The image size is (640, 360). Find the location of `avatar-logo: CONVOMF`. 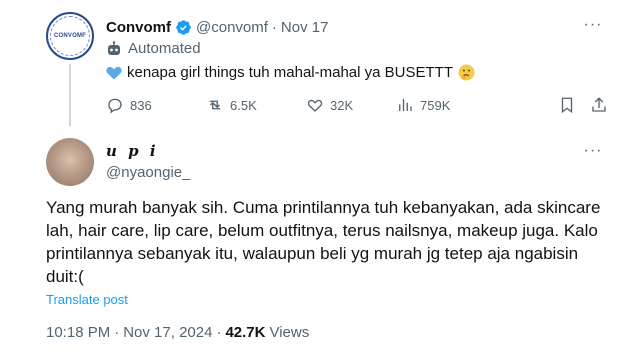

avatar-logo: CONVOMF is located at coordinates (70, 36).